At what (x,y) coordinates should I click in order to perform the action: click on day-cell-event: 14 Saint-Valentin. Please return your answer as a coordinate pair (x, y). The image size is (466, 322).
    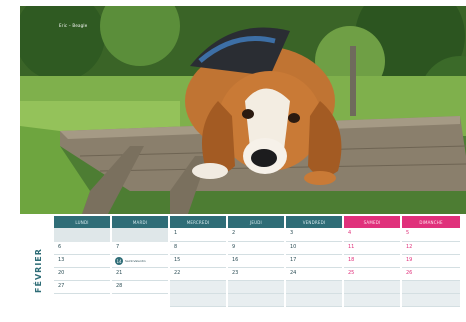
    Looking at the image, I should click on (140, 261).